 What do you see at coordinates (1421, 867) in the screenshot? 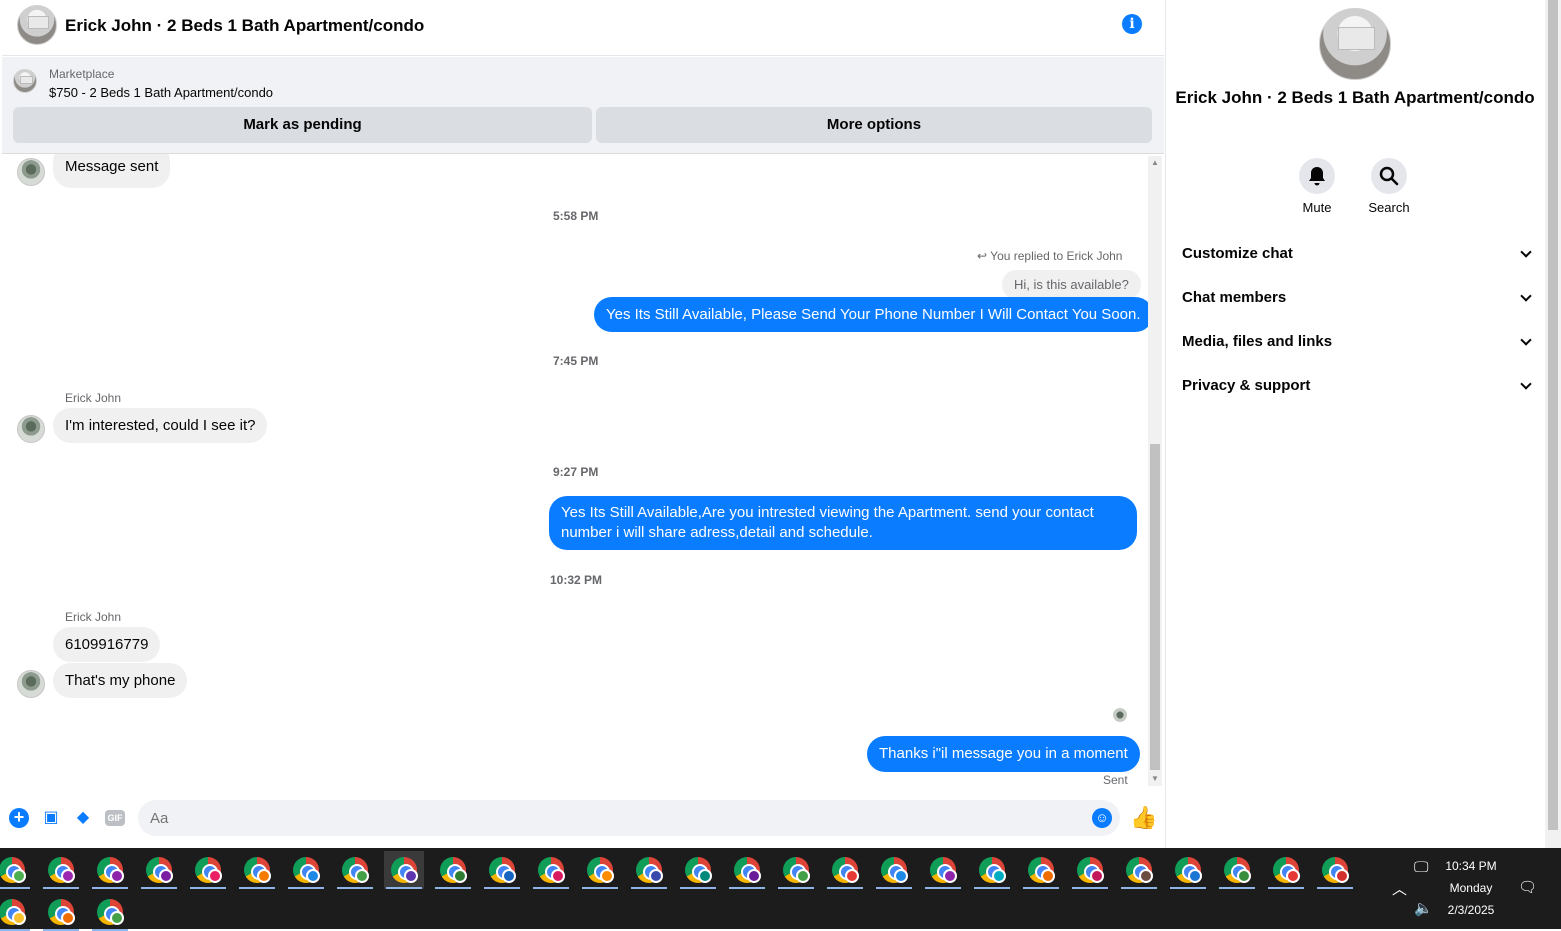
I see `network-icon: 🖵` at bounding box center [1421, 867].